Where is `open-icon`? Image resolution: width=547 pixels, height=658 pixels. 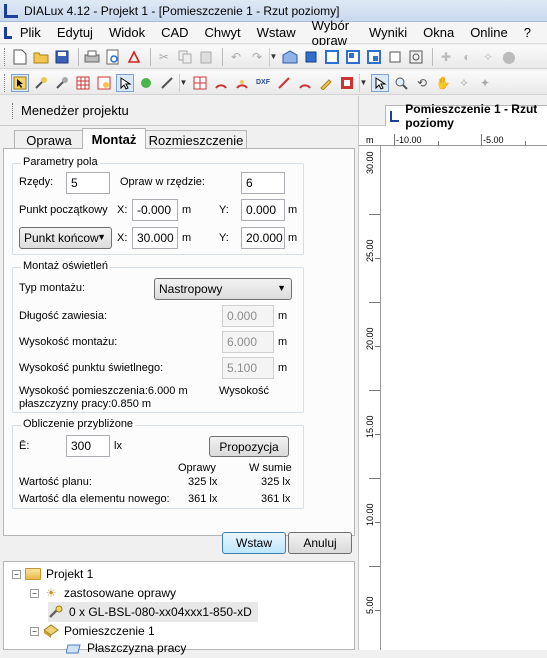
open-icon is located at coordinates (41, 57).